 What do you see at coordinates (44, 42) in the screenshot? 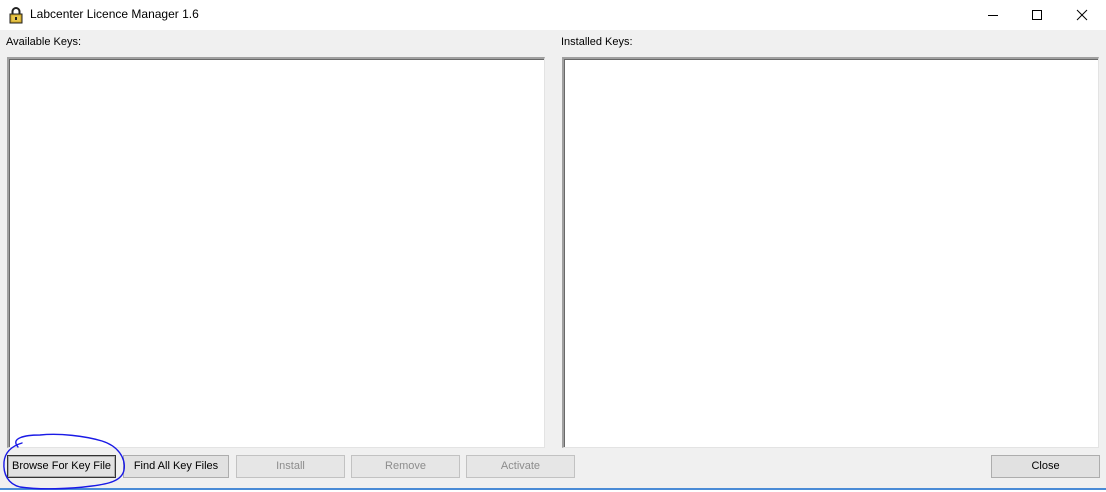
I see `available-keys-label: Available Keys:` at bounding box center [44, 42].